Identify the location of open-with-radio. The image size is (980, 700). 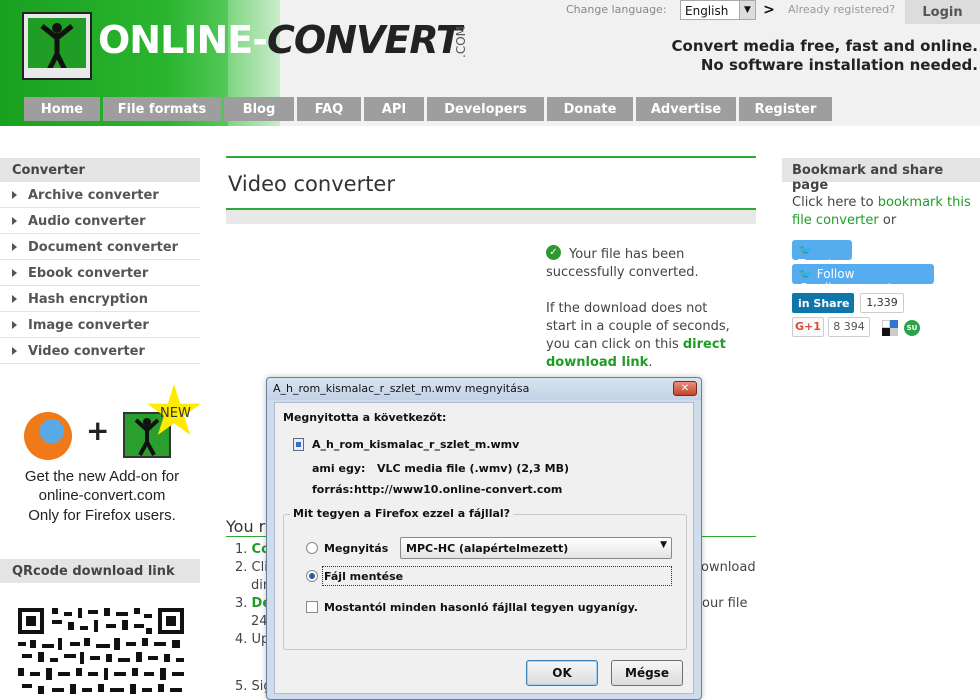
(312, 548).